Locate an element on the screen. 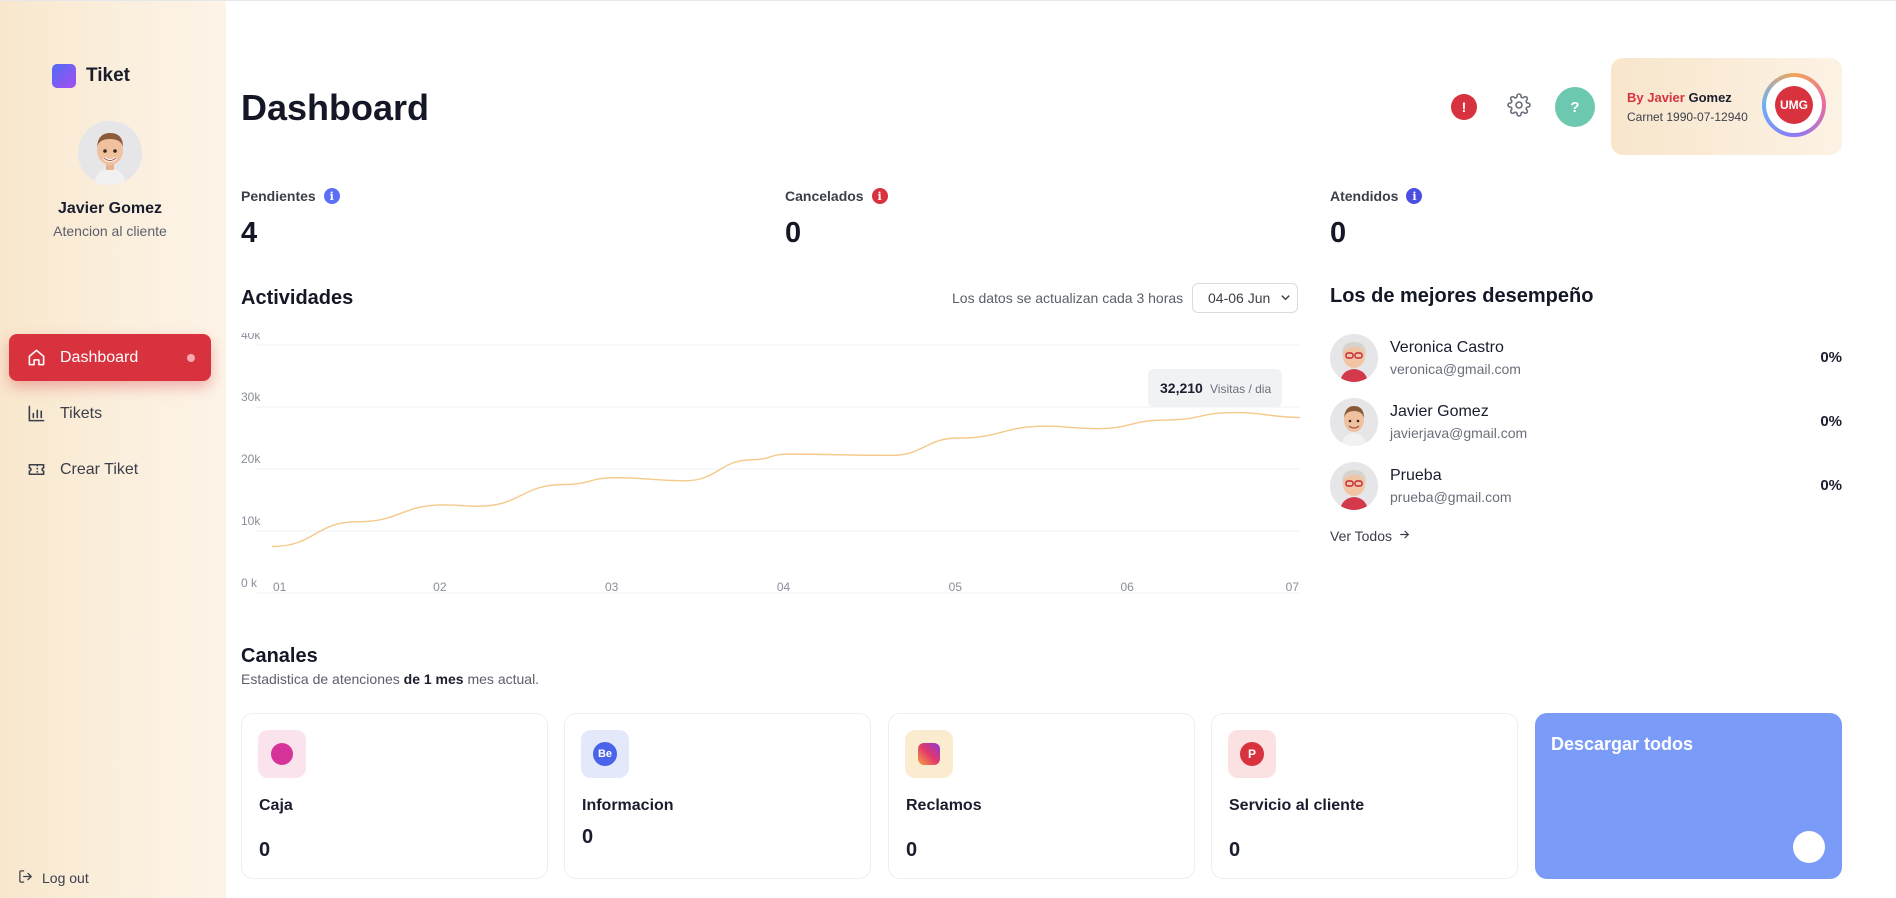 The image size is (1896, 898). channel-label: Caja is located at coordinates (276, 805).